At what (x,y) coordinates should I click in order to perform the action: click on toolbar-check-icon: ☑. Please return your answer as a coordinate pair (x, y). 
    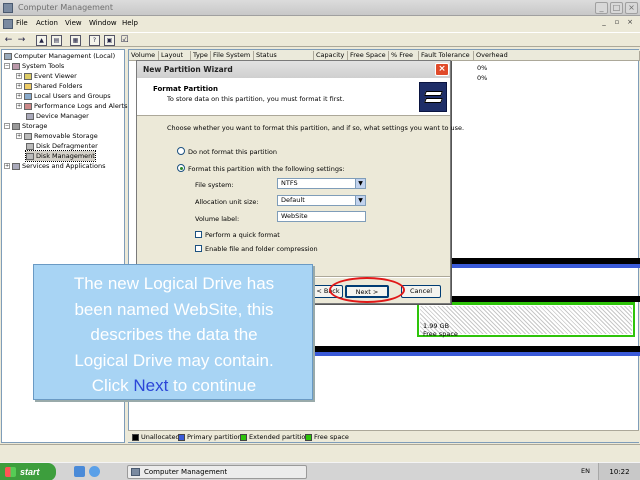
    Looking at the image, I should click on (124, 40).